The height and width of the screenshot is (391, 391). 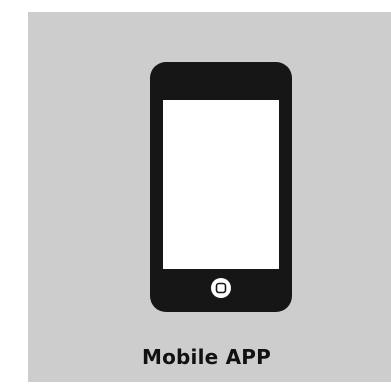 I want to click on phone-screen, so click(x=221, y=184).